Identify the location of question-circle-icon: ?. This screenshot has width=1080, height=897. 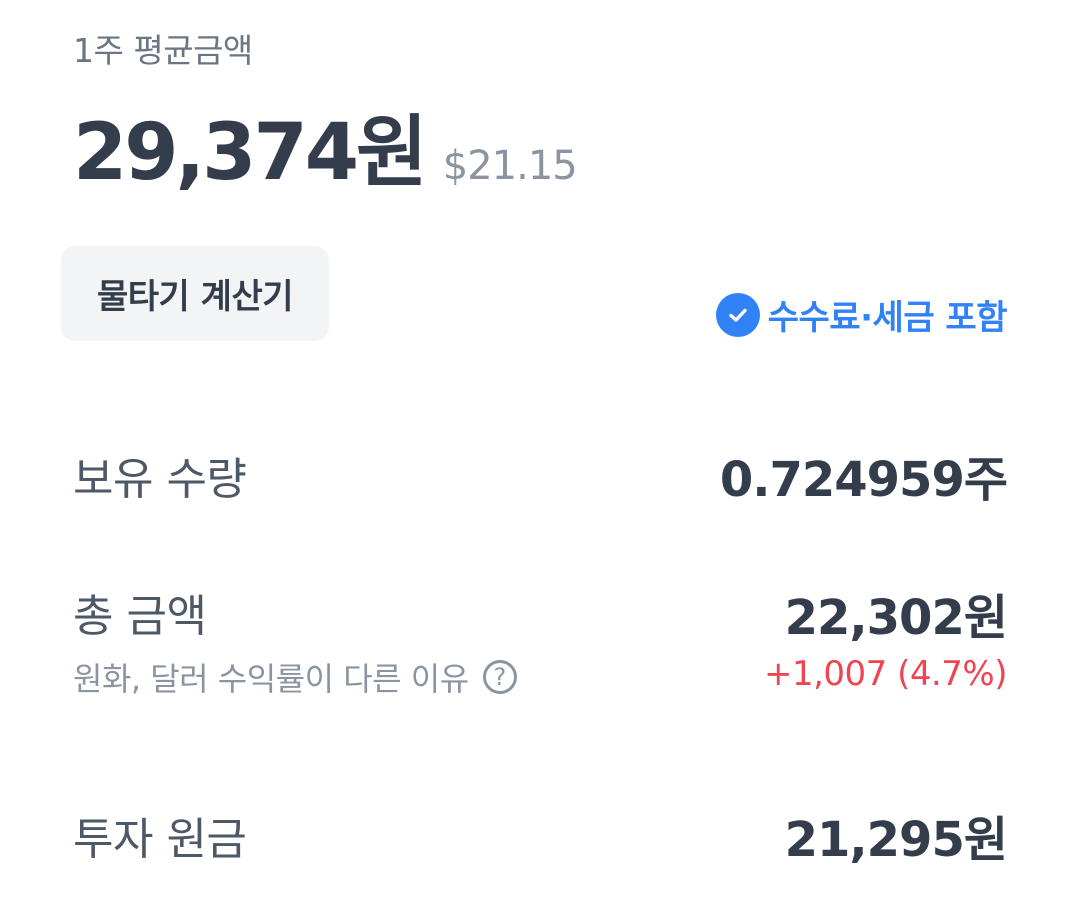
(499, 677).